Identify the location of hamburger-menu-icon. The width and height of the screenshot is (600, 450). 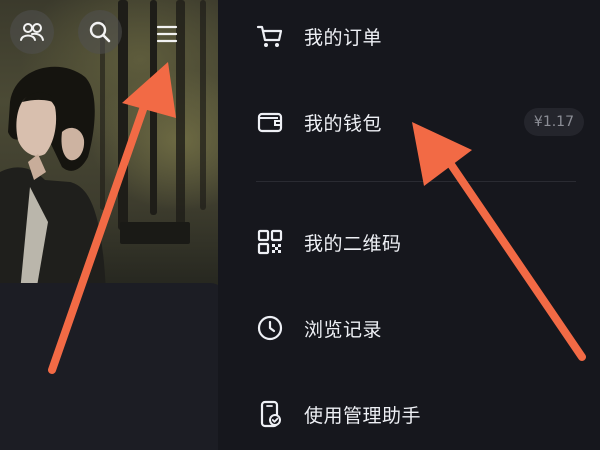
(167, 34).